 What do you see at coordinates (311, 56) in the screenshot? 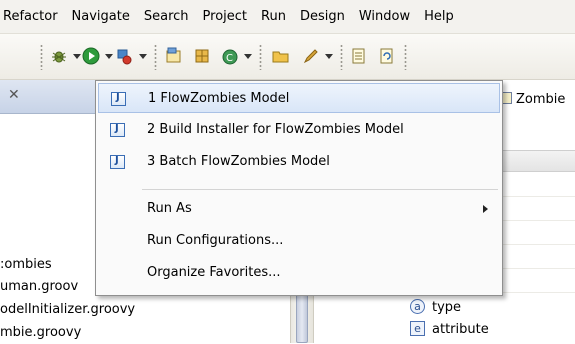
I see `pen-icon` at bounding box center [311, 56].